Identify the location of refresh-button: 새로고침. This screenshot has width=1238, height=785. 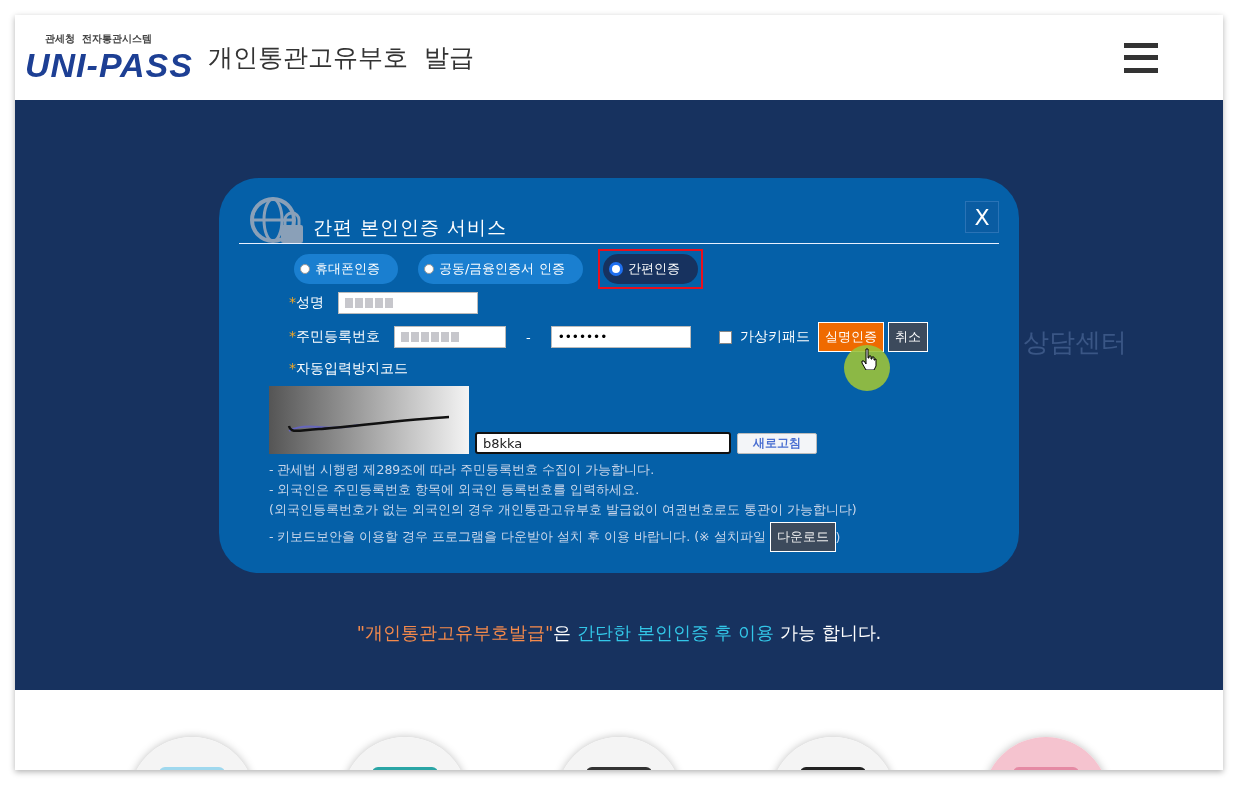
(777, 443).